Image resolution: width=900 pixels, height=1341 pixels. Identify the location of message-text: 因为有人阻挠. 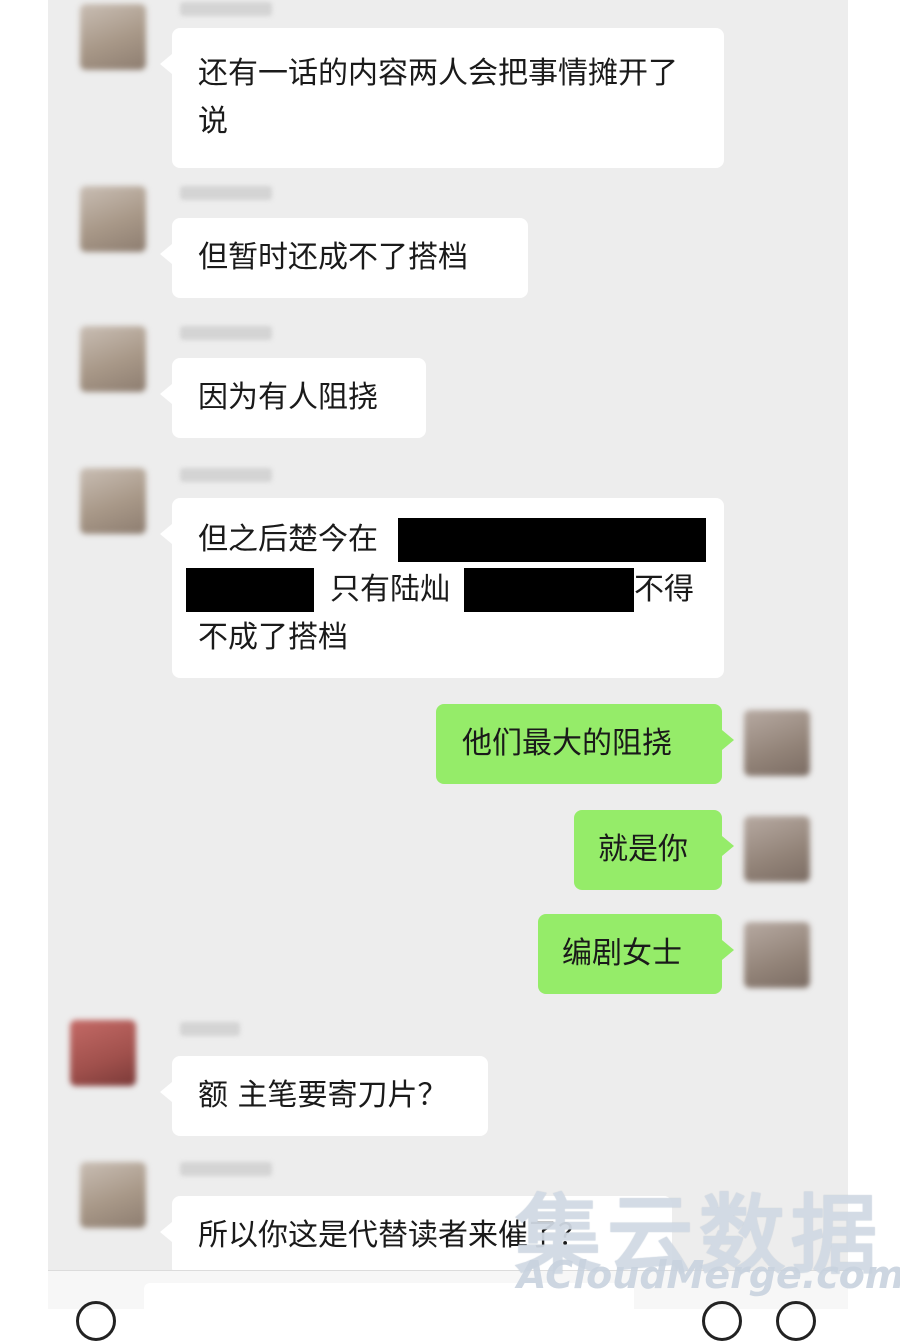
(288, 397).